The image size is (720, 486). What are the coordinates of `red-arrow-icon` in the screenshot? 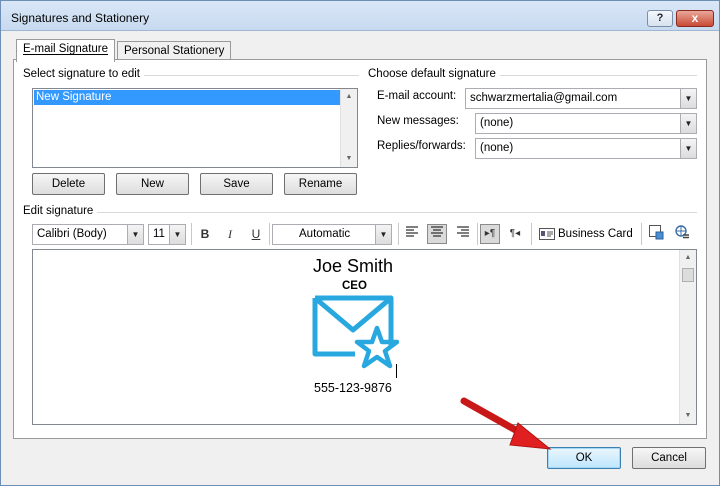 It's located at (506, 423).